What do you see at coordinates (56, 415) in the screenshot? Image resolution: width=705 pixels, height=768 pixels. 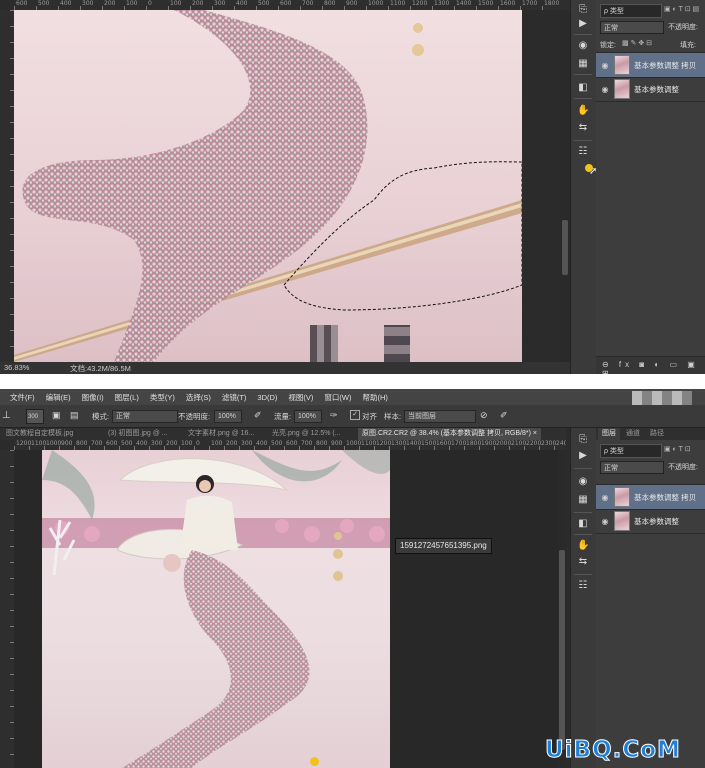 I see `brush-panel-icon: ▣` at bounding box center [56, 415].